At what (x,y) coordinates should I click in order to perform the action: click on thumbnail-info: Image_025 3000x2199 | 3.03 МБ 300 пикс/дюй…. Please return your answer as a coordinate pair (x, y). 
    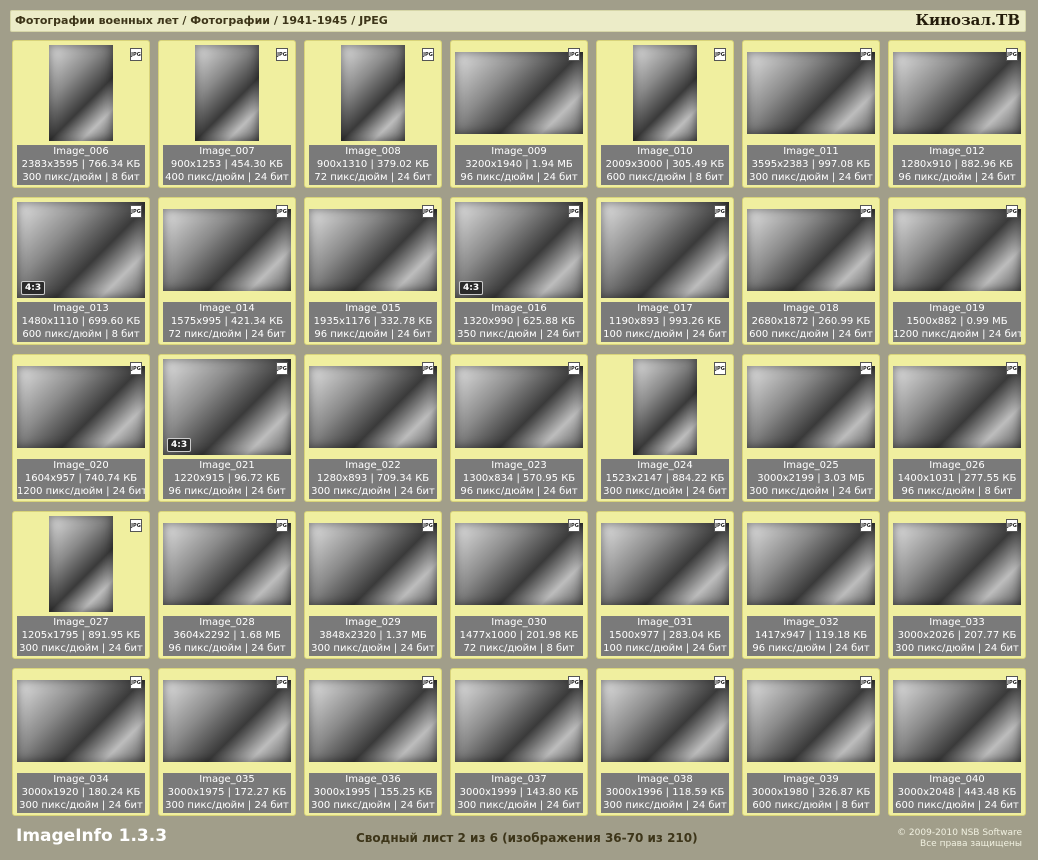
    Looking at the image, I should click on (811, 479).